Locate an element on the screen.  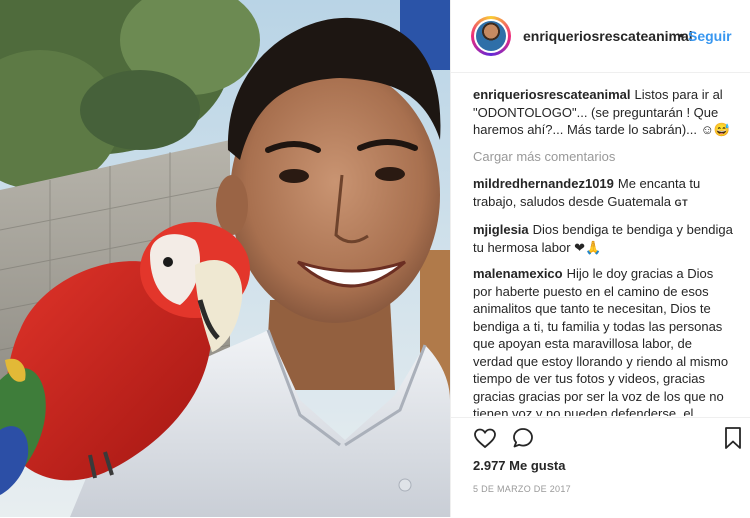
avatar is located at coordinates (491, 36).